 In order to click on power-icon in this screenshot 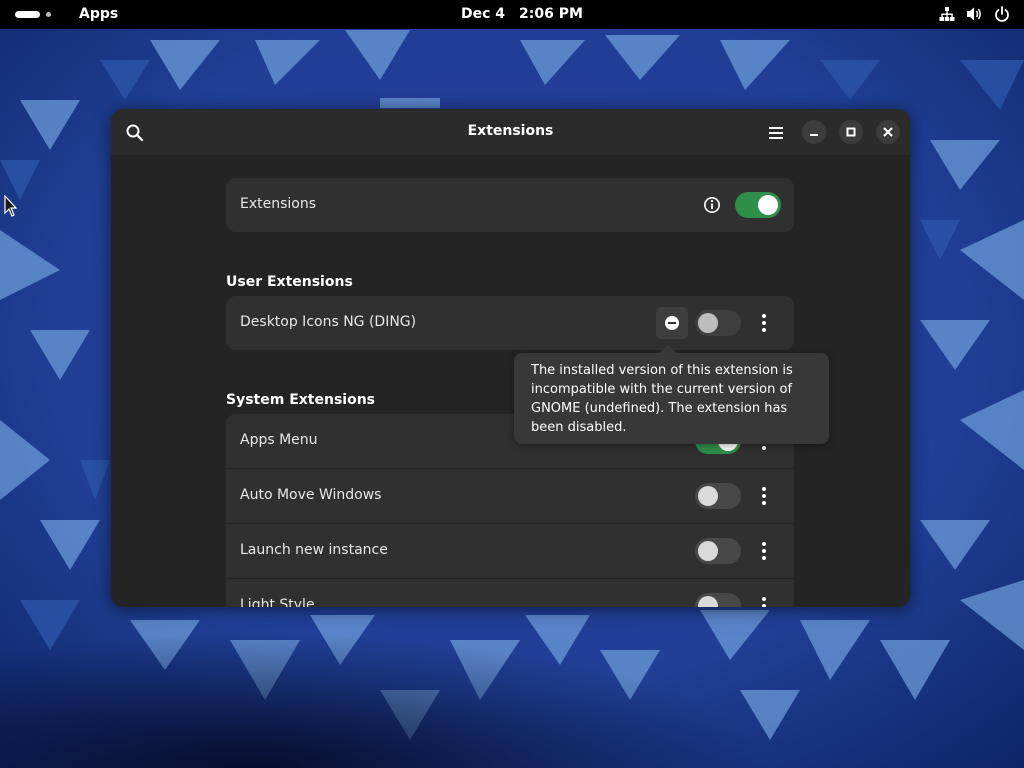, I will do `click(1002, 14)`.